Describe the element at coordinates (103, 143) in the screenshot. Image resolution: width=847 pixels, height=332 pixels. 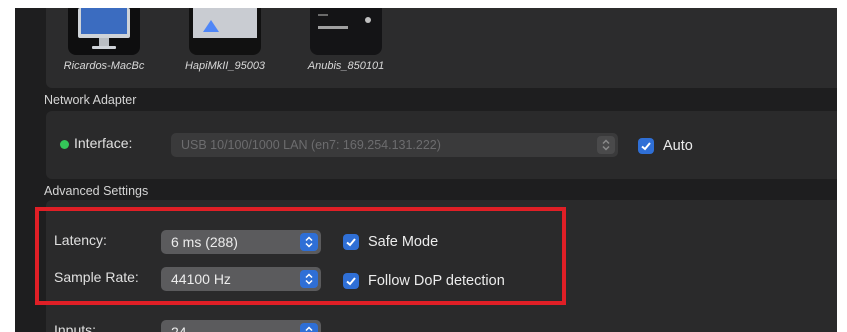
I see `interface-label: Interface:` at that location.